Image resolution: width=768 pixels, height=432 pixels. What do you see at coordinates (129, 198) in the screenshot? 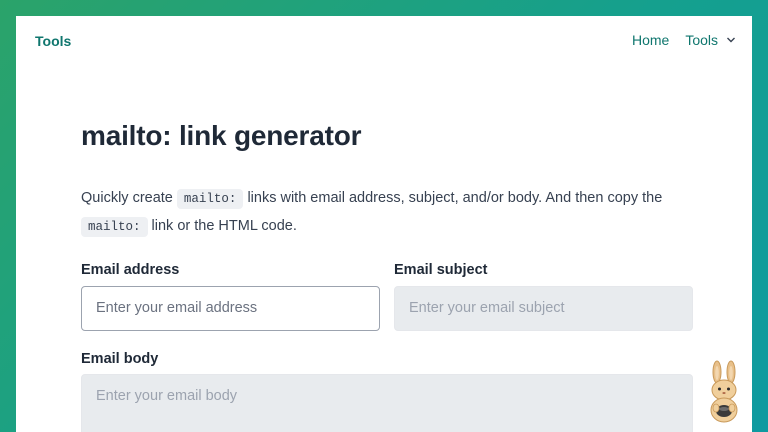
I see `intro-part-1: Quickly create` at bounding box center [129, 198].